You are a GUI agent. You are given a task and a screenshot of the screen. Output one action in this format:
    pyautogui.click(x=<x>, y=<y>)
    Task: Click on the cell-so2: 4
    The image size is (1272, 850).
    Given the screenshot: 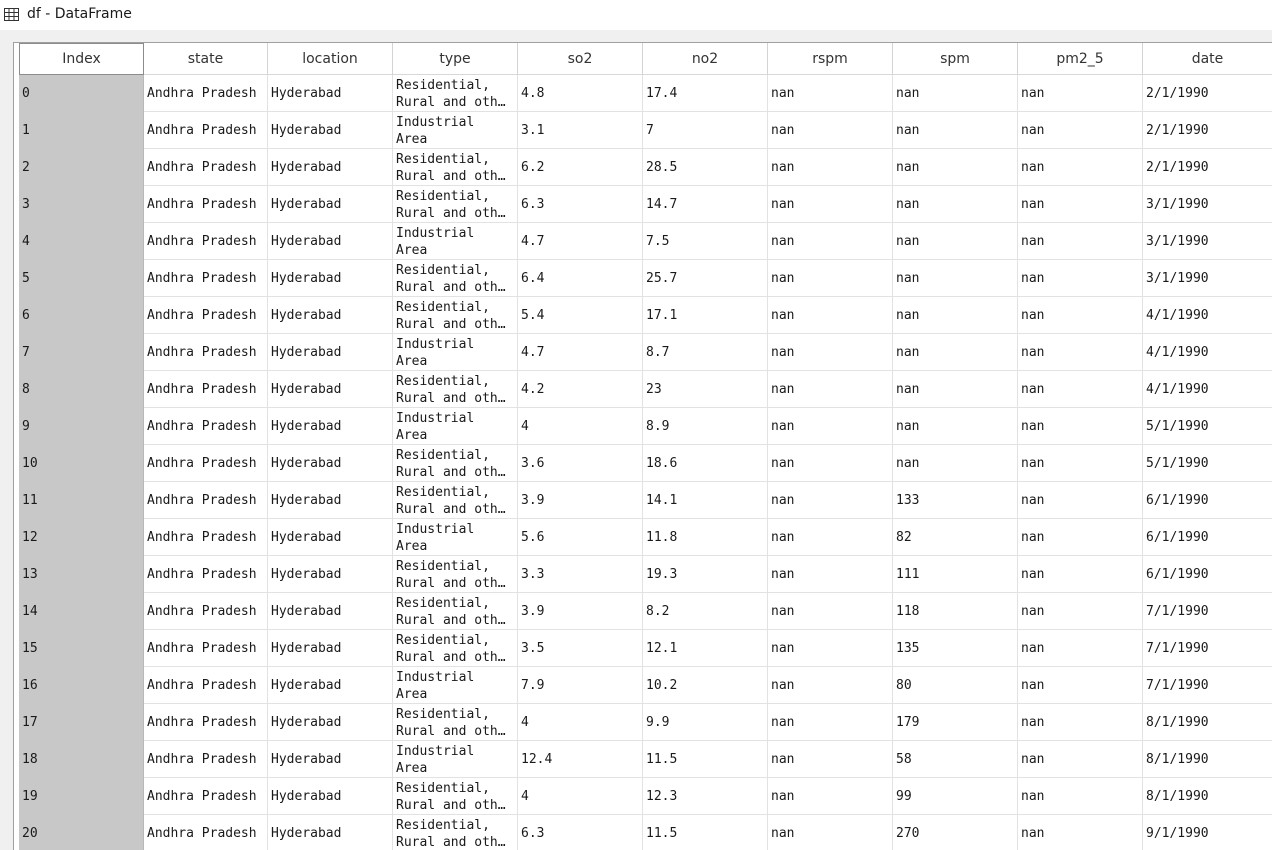 What is the action you would take?
    pyautogui.click(x=580, y=426)
    